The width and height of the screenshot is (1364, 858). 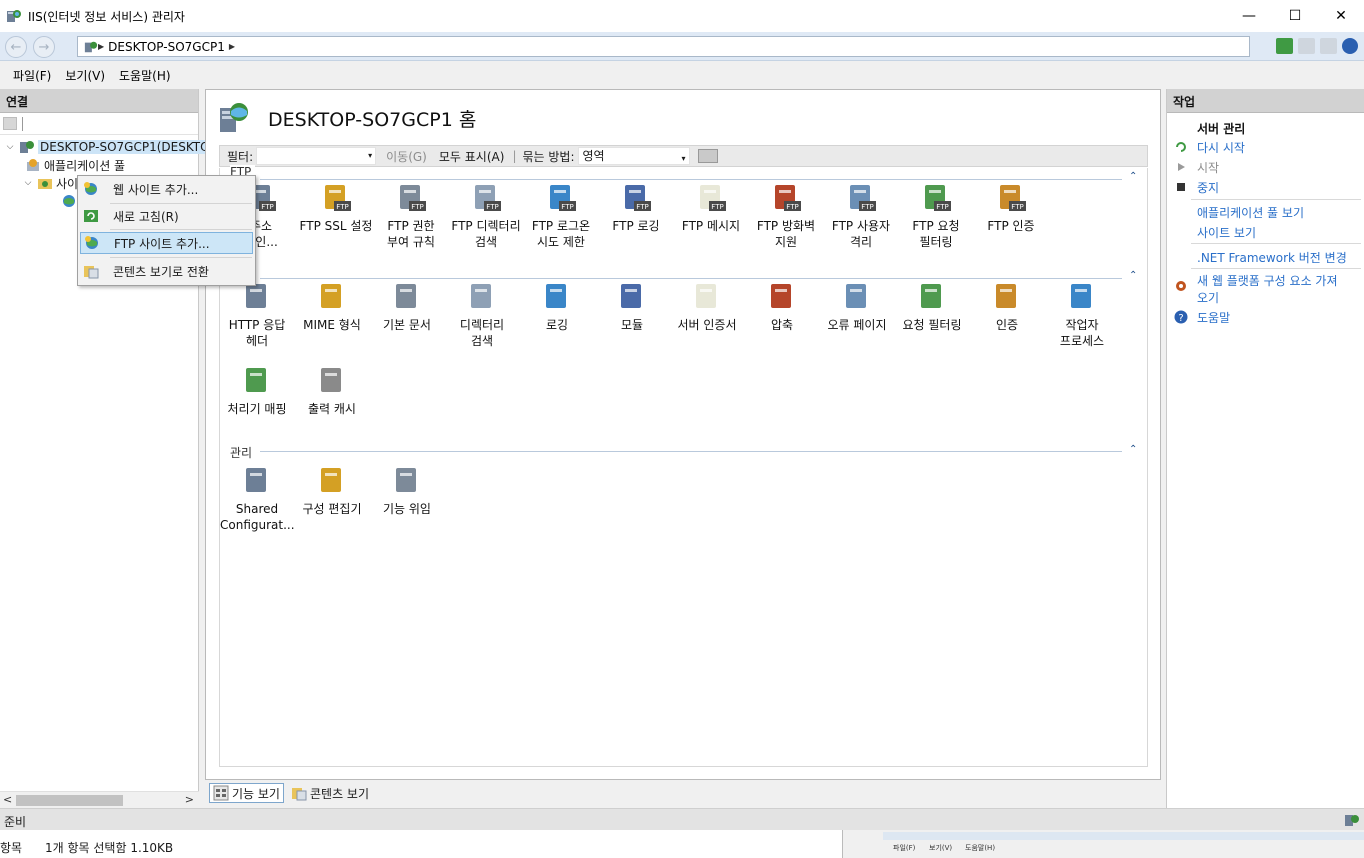 What do you see at coordinates (332, 491) in the screenshot?
I see `management-feature-1: 구성 편집기` at bounding box center [332, 491].